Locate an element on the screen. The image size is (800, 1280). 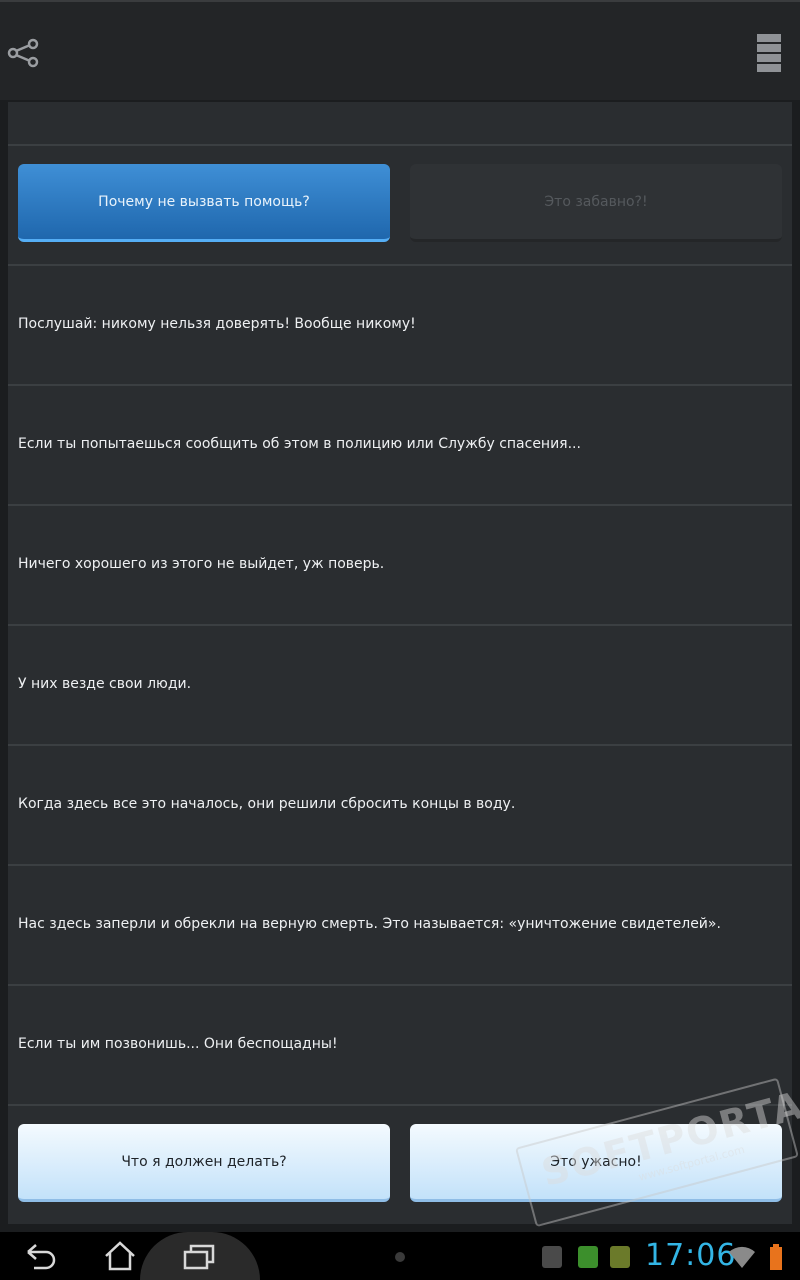
home-icon is located at coordinates (120, 1256).